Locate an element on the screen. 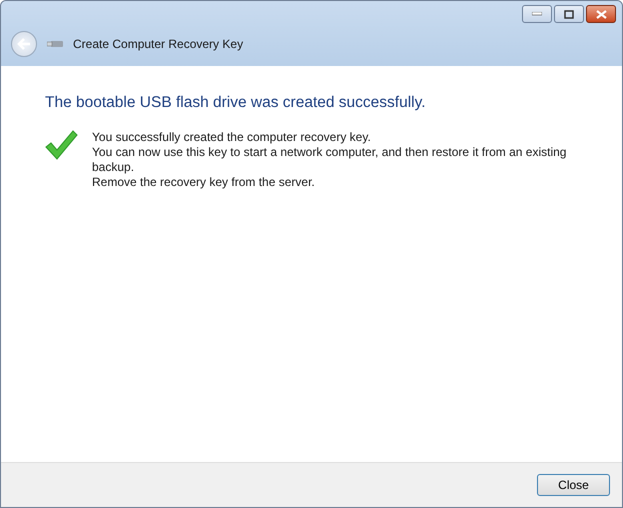 Image resolution: width=623 pixels, height=508 pixels. close-icon is located at coordinates (601, 14).